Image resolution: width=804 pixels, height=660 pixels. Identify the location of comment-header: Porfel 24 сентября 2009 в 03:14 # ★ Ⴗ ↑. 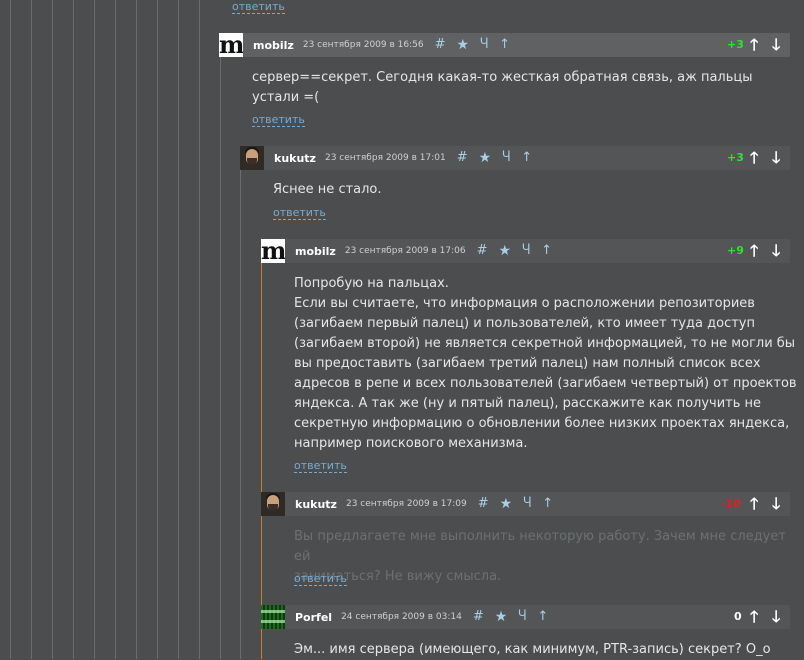
(525, 617).